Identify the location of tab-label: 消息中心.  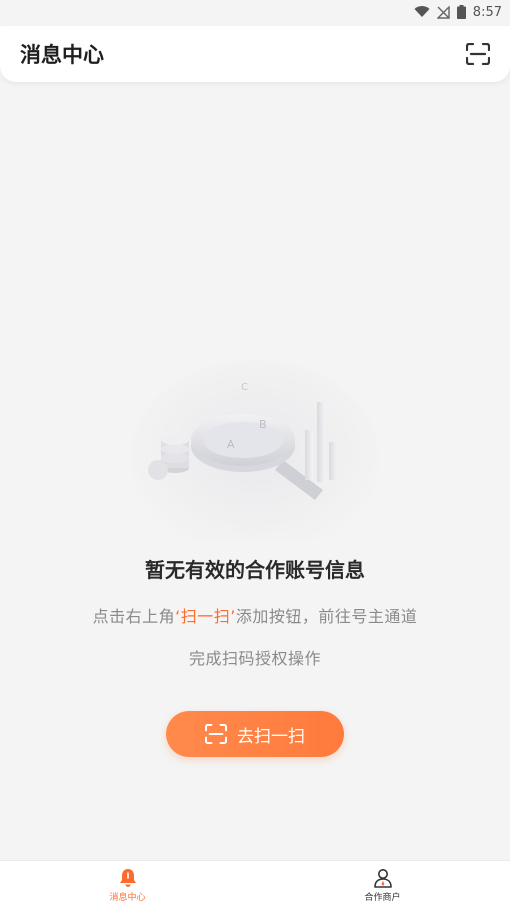
(127, 897).